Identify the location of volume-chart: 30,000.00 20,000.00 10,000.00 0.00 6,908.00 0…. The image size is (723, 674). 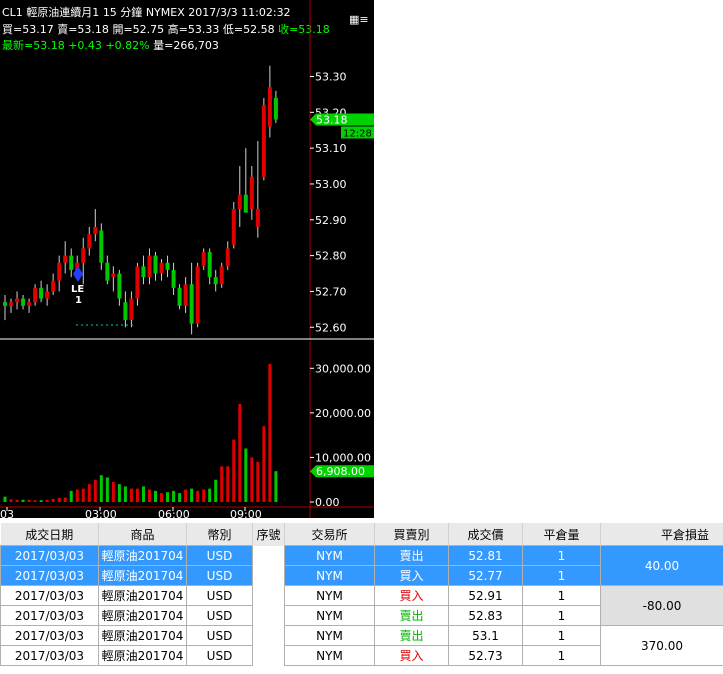
(187, 429).